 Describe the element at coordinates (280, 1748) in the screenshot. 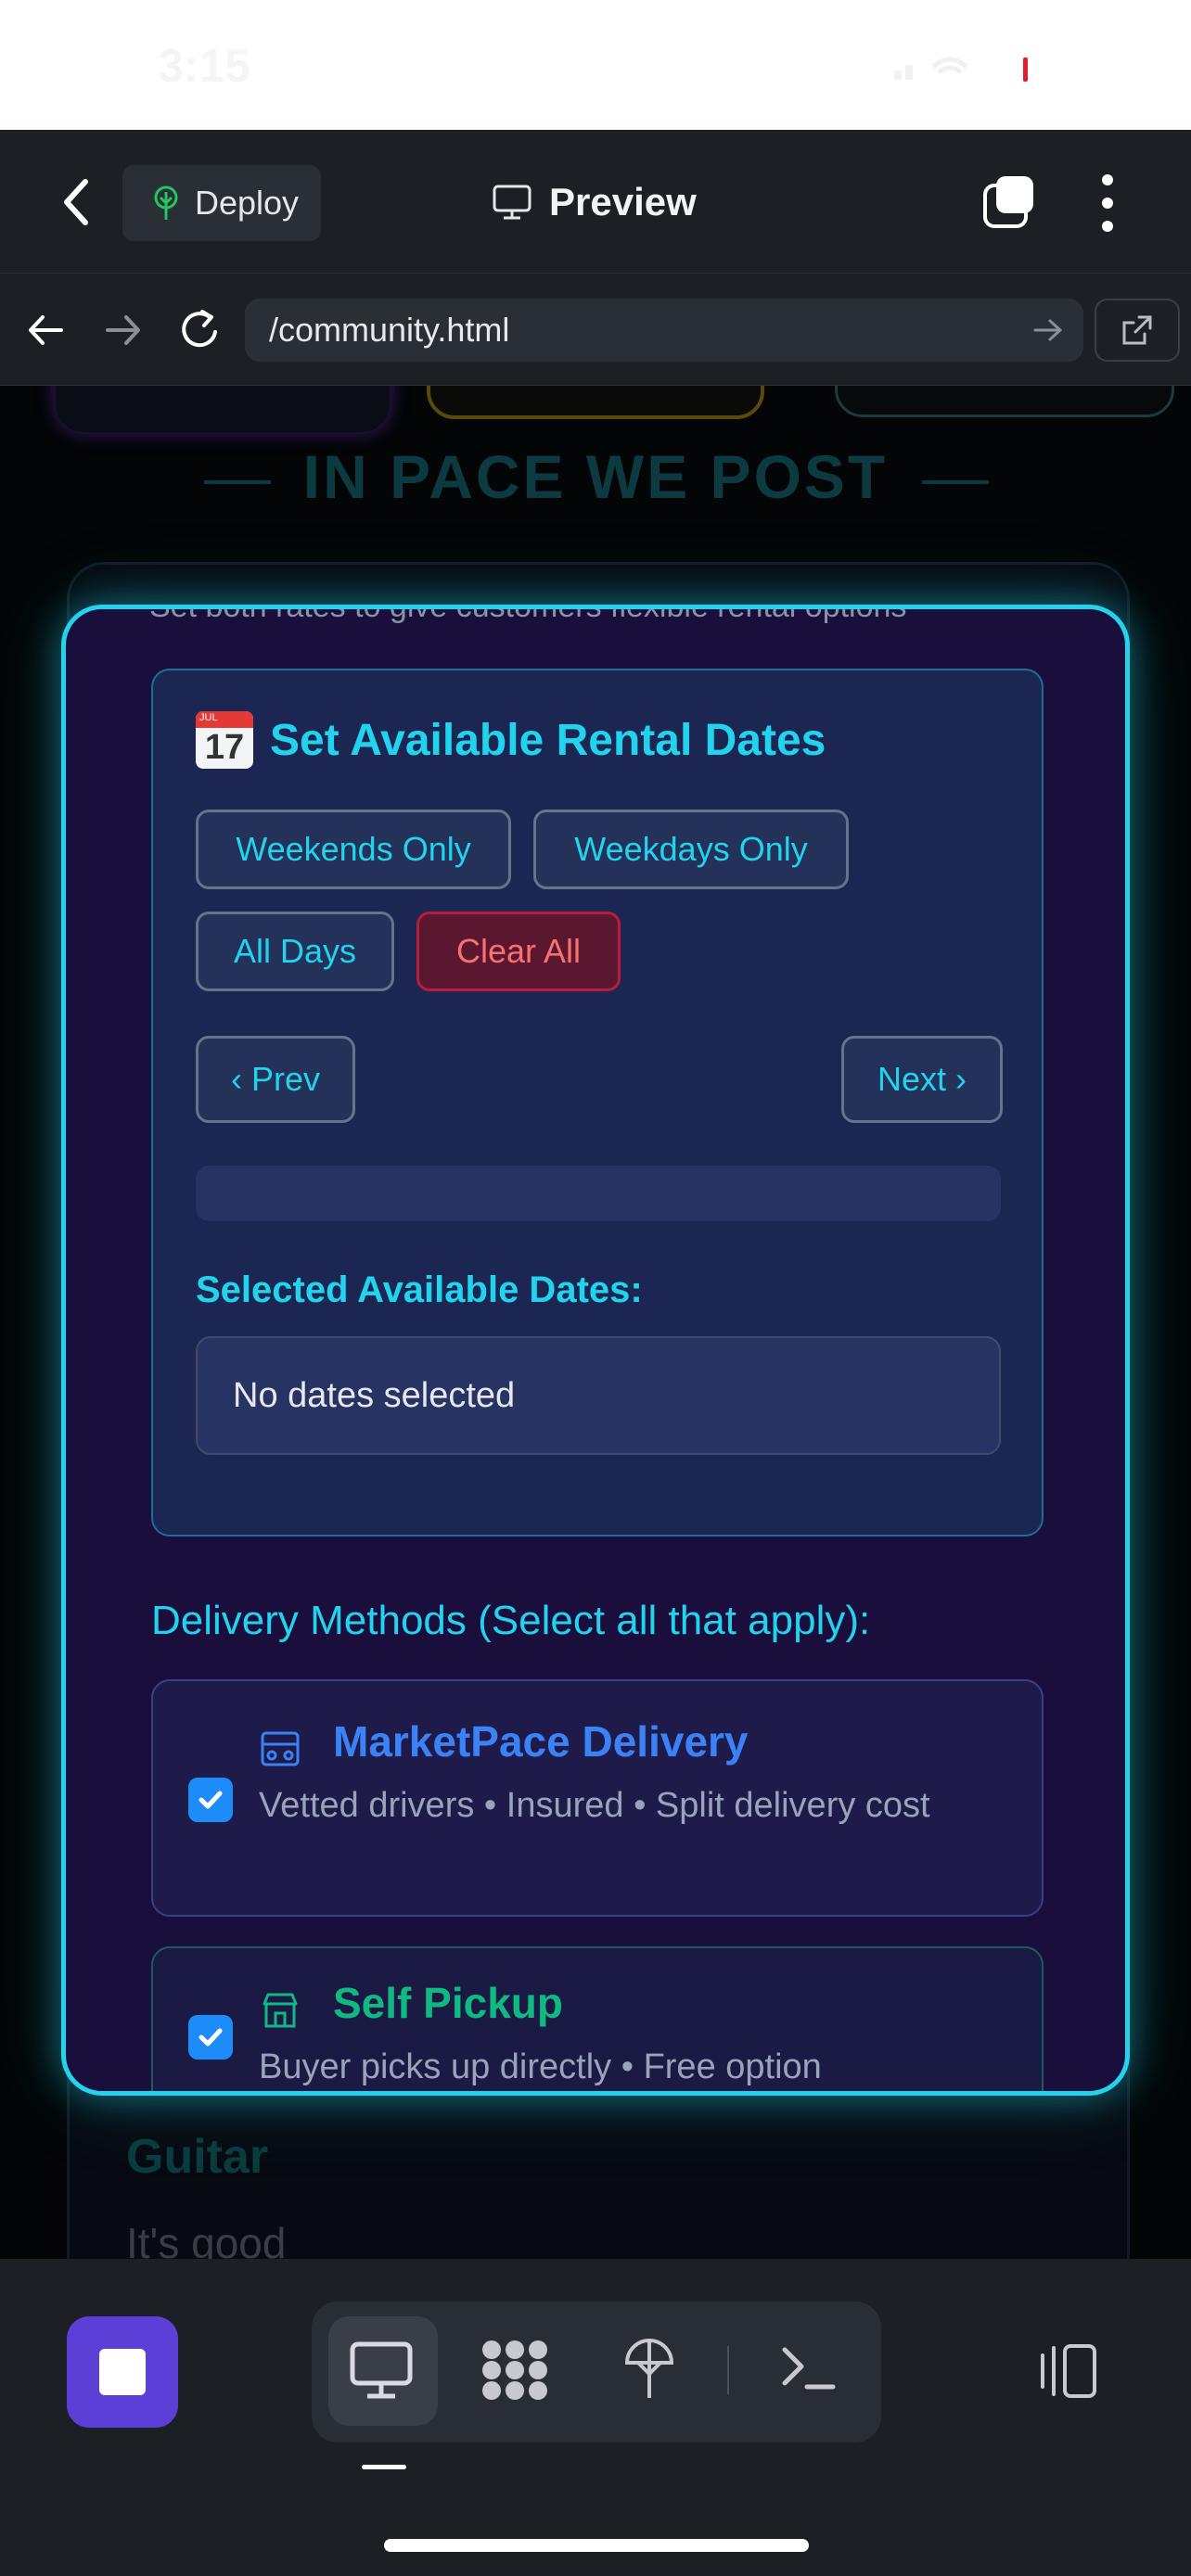

I see `truck-icon` at that location.